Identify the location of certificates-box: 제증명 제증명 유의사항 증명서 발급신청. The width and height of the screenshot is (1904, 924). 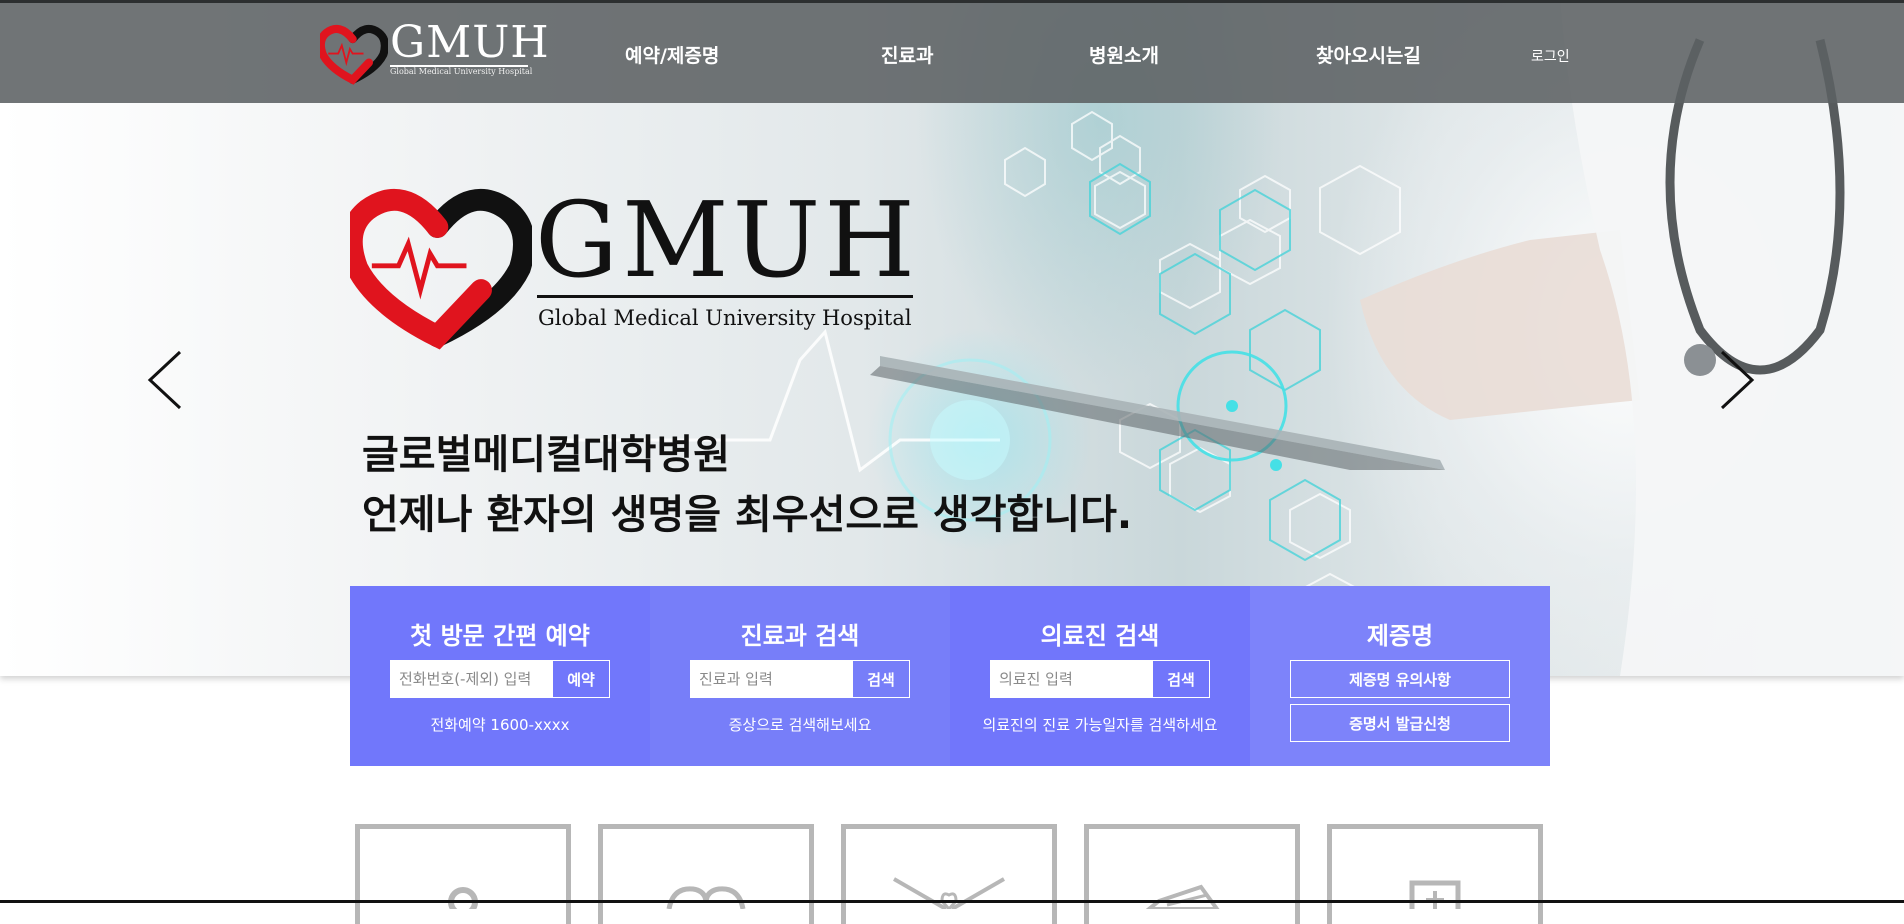
(1400, 676).